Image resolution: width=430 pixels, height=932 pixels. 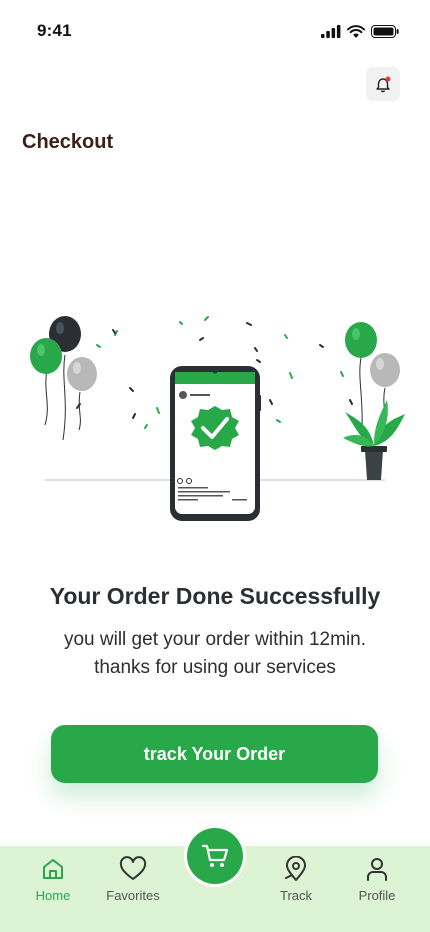 I want to click on notification-button, so click(x=383, y=84).